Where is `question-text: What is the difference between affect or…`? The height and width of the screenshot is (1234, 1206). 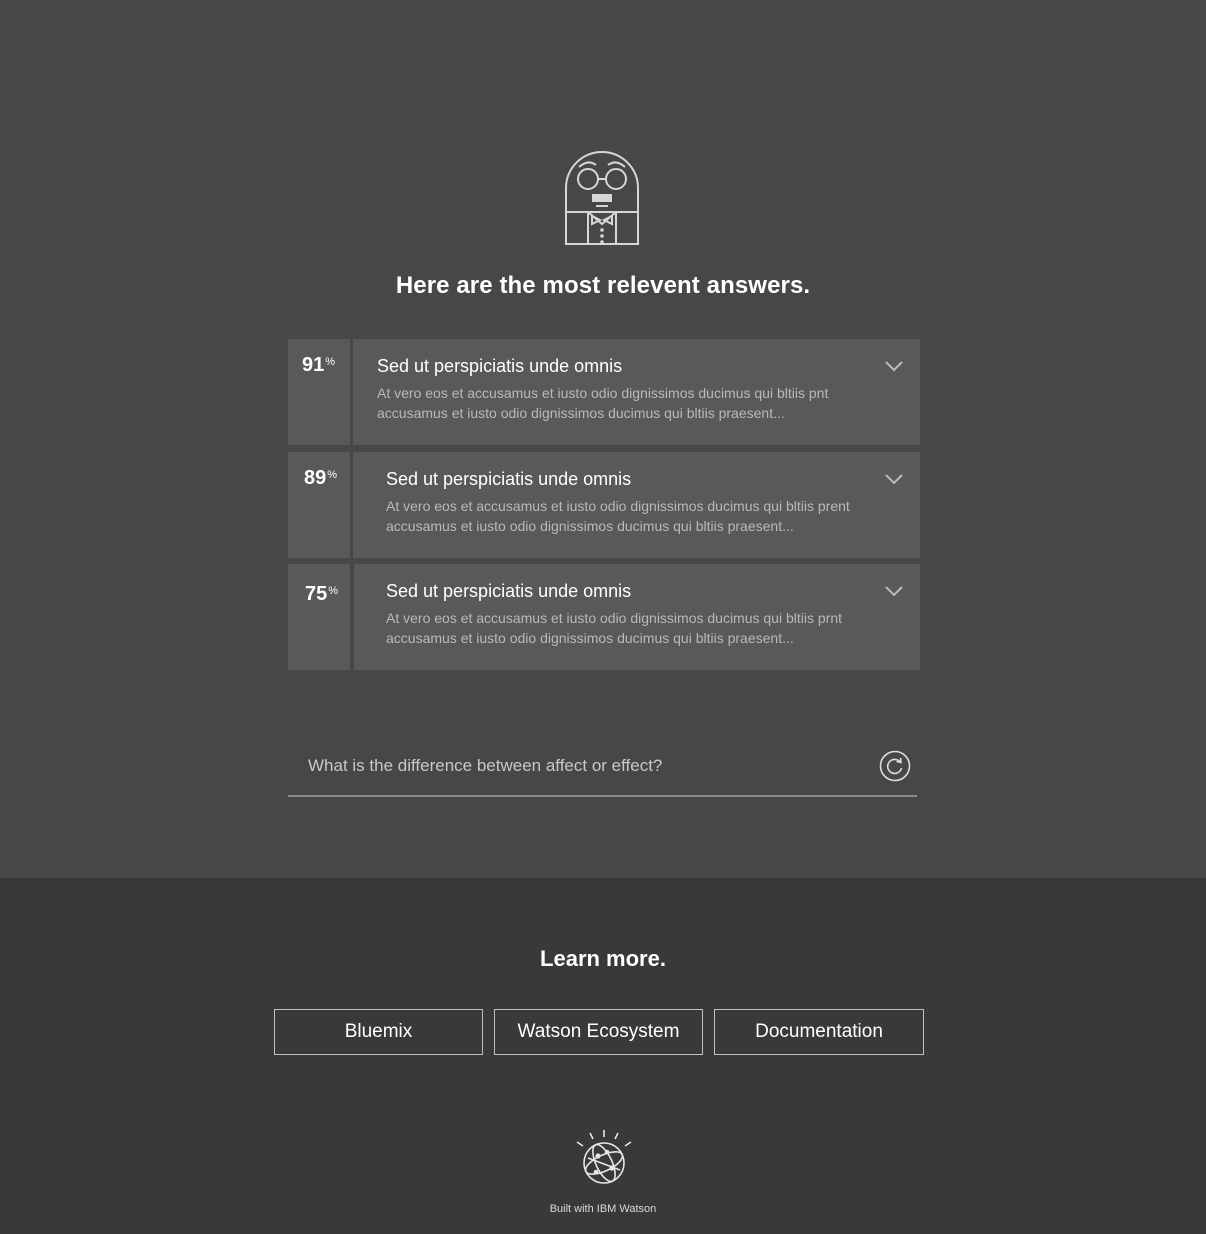
question-text: What is the difference between affect or… is located at coordinates (485, 766).